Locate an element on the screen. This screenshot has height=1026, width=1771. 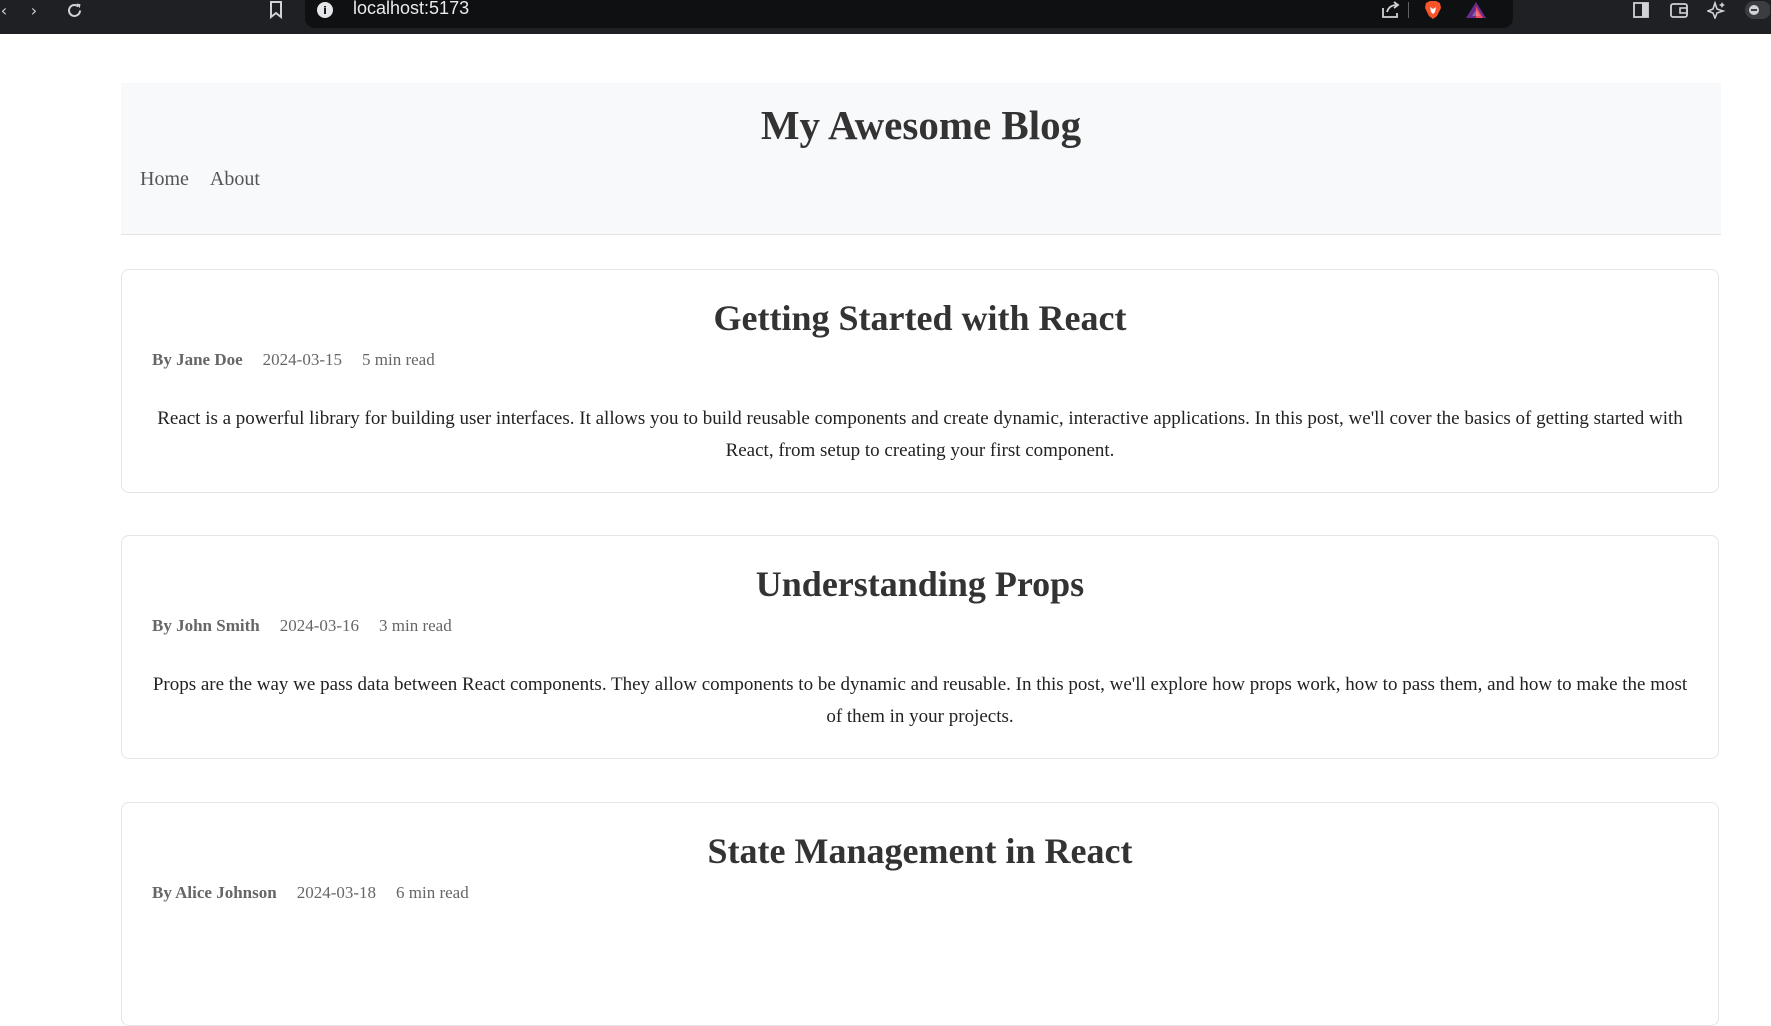
address-url: localhost:5173 is located at coordinates (411, 9).